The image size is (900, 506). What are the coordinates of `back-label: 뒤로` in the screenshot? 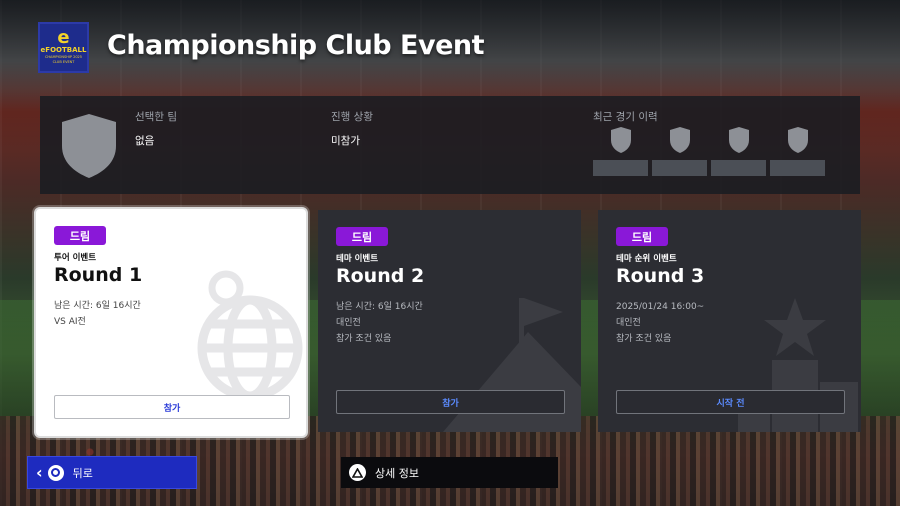 It's located at (82, 473).